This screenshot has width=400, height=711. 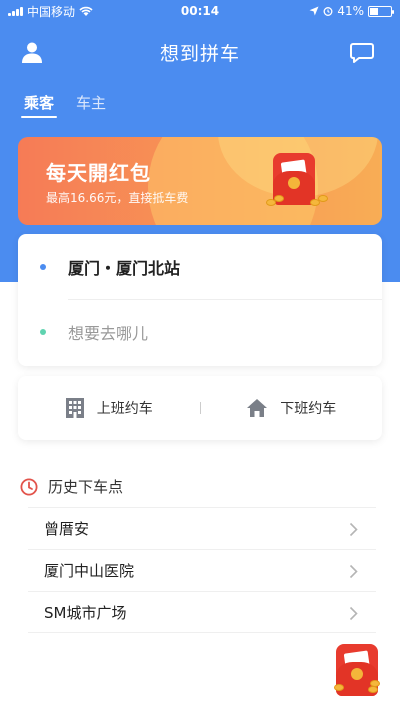 I want to click on status-time: 00:14, so click(x=200, y=11).